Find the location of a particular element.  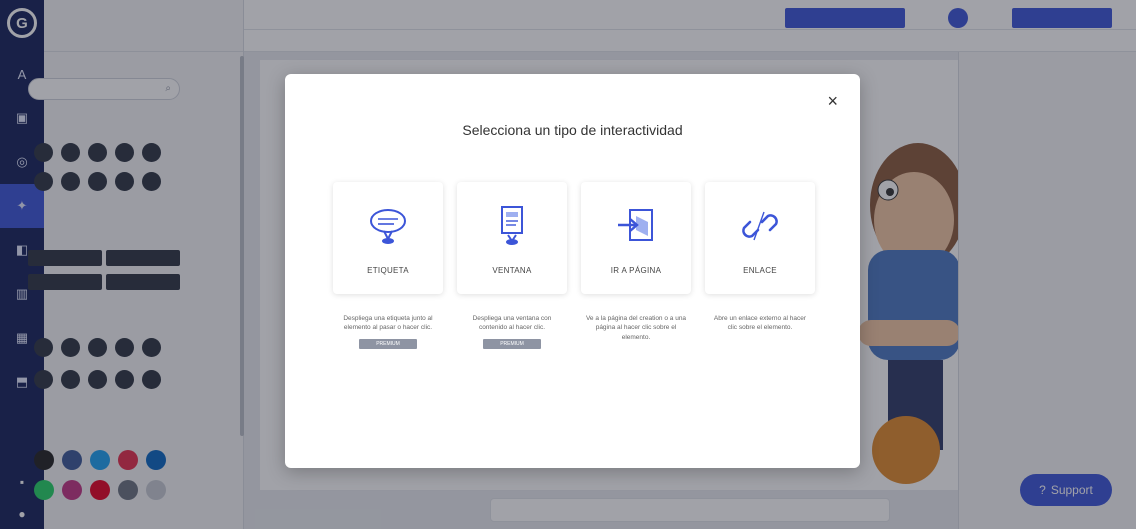

option-card-ventana: VENTANA is located at coordinates (512, 238).